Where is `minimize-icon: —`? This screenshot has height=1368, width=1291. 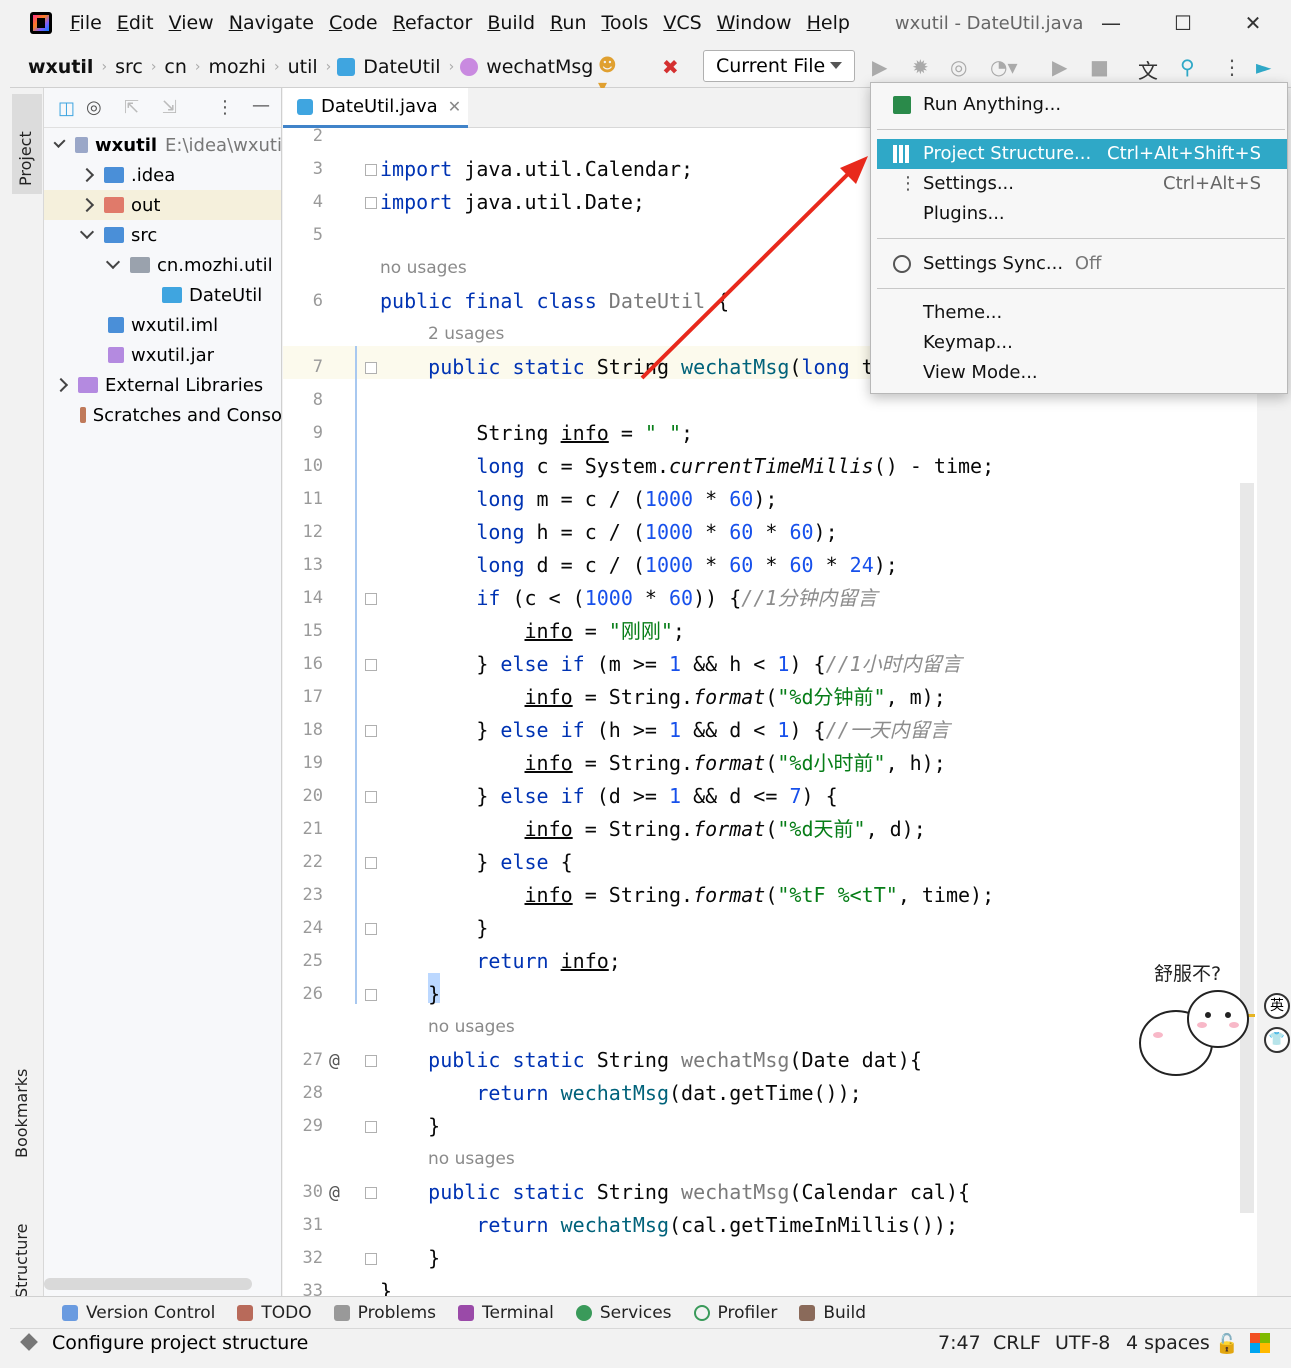
minimize-icon: — is located at coordinates (1111, 23).